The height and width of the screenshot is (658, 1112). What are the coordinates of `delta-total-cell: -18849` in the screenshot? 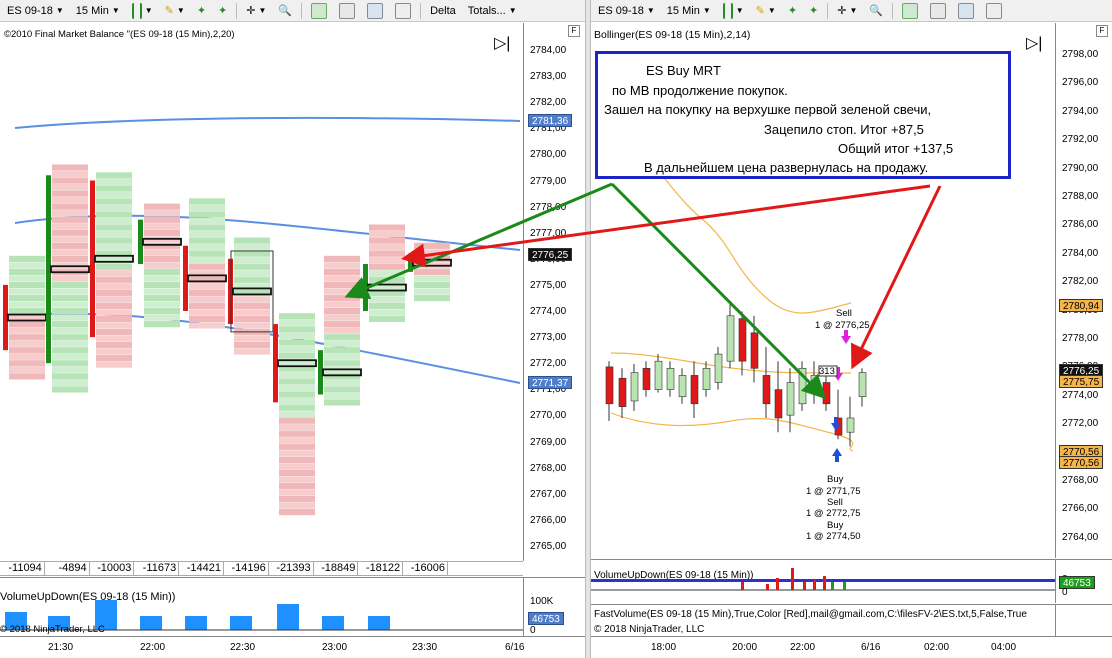 It's located at (336, 568).